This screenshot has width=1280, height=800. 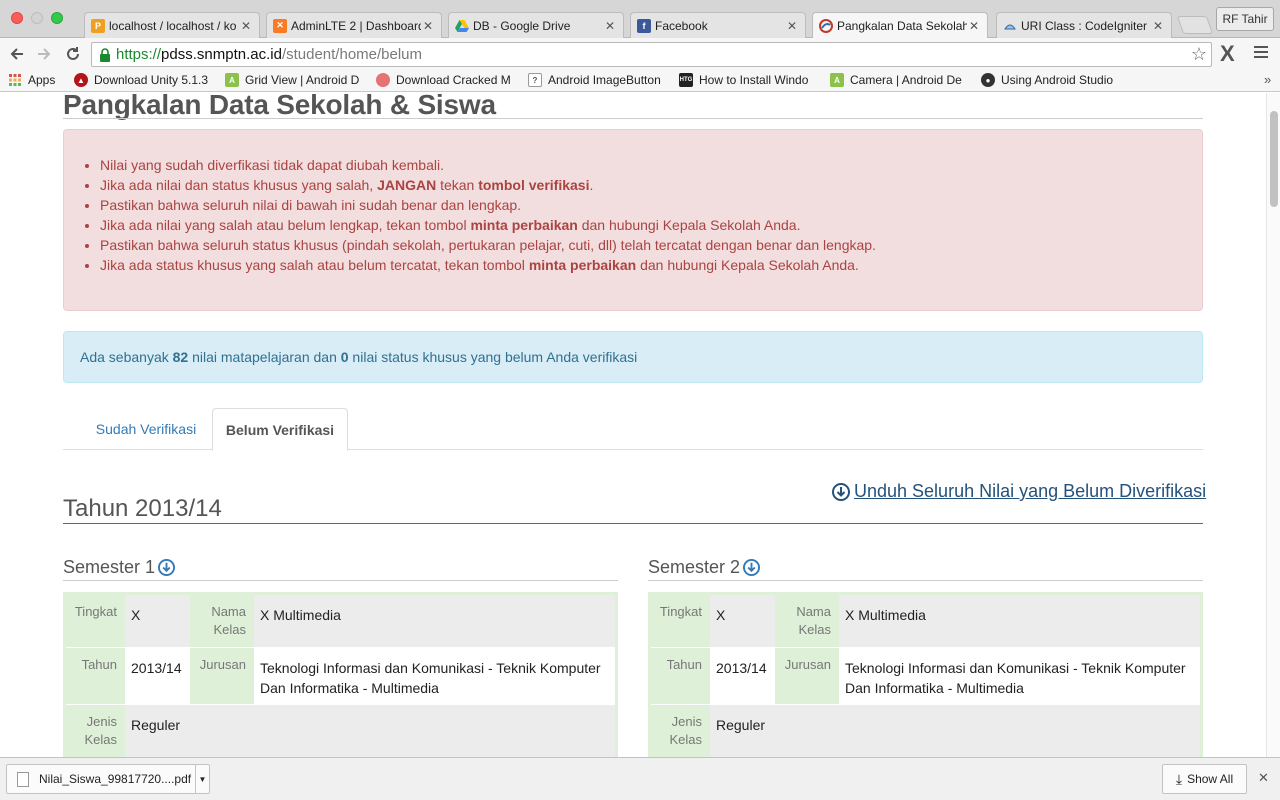 I want to click on android-icon: A, so click(x=232, y=80).